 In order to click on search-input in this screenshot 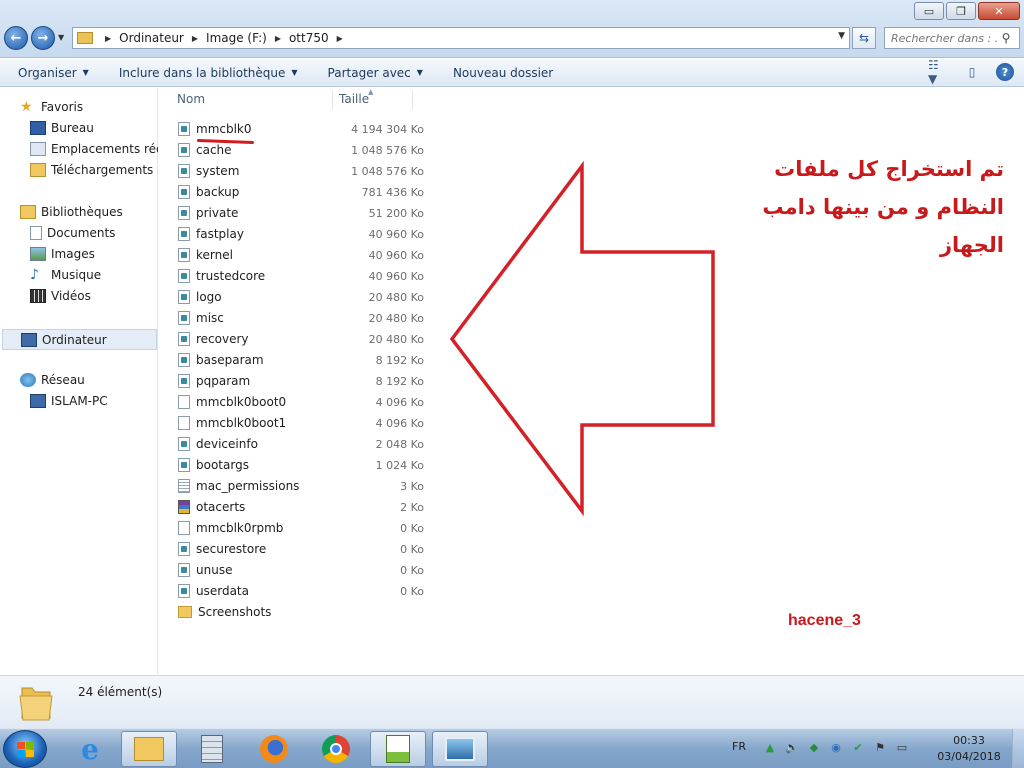, I will do `click(941, 38)`.